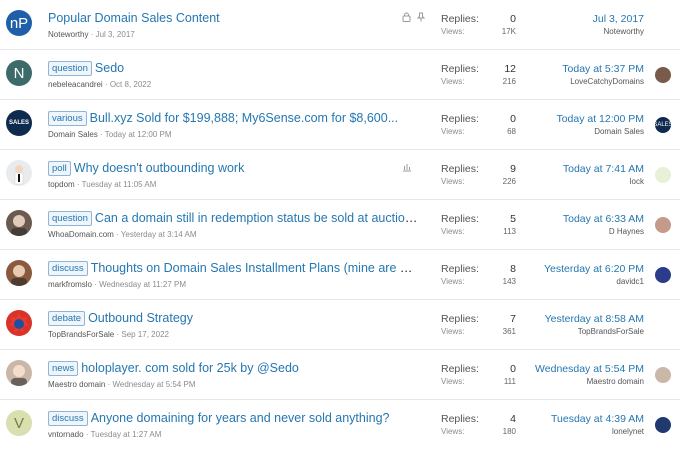 The width and height of the screenshot is (680, 450). What do you see at coordinates (91, 34) in the screenshot?
I see `thread-meta: Noteworthy · Jul 3, 2017` at bounding box center [91, 34].